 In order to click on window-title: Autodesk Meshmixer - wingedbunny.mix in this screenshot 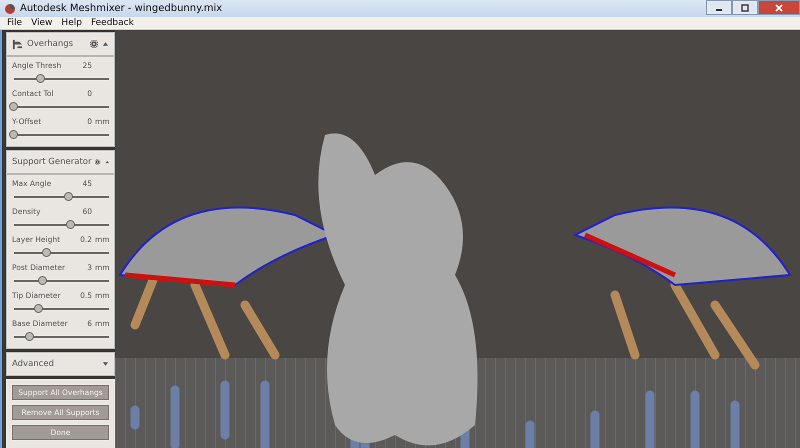, I will do `click(122, 8)`.